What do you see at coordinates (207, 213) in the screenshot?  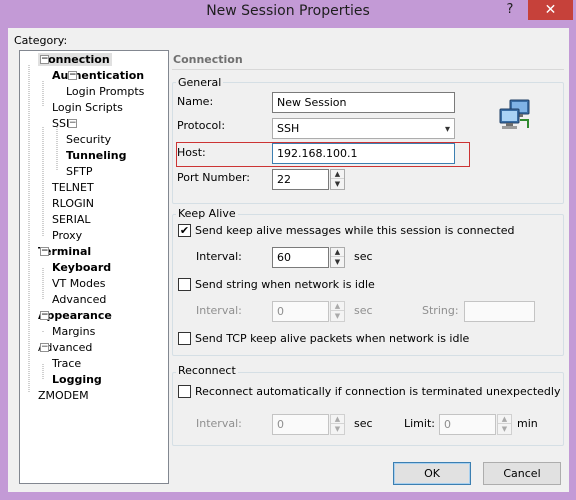 I see `keep-alive-group-title: Keep Alive` at bounding box center [207, 213].